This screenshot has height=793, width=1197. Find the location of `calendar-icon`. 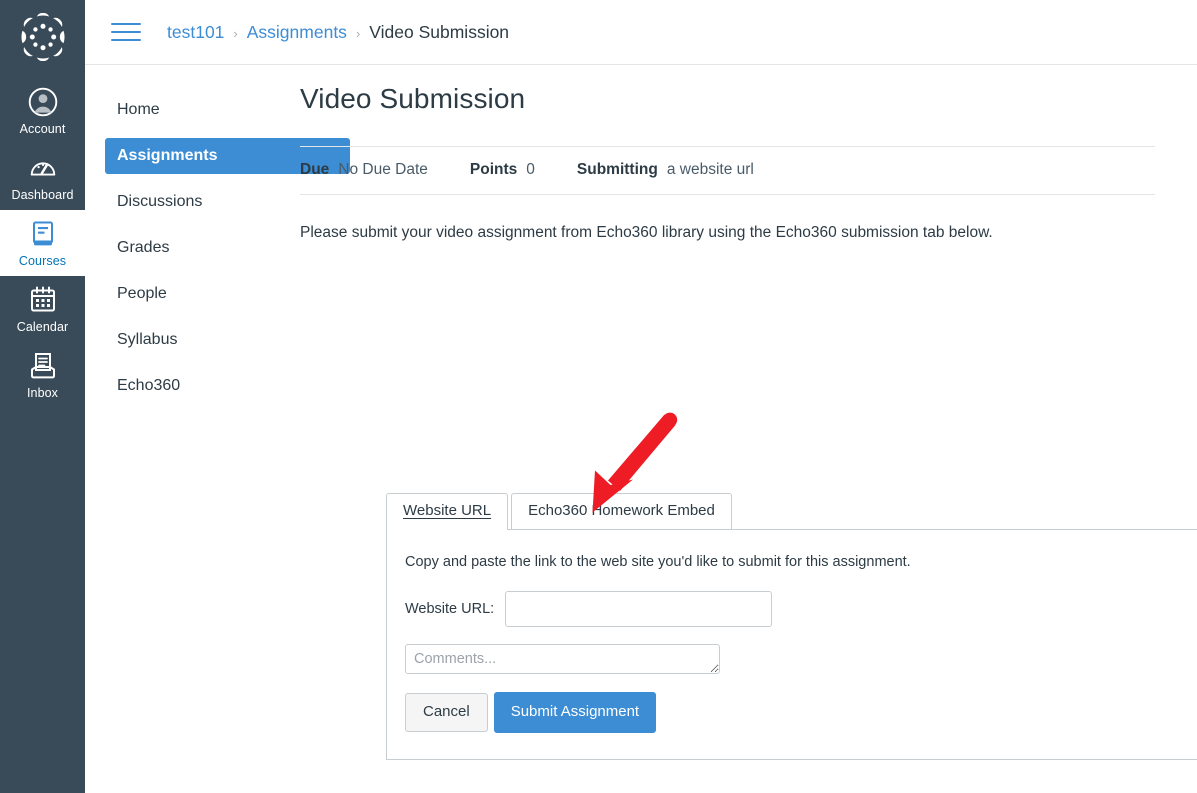

calendar-icon is located at coordinates (43, 300).